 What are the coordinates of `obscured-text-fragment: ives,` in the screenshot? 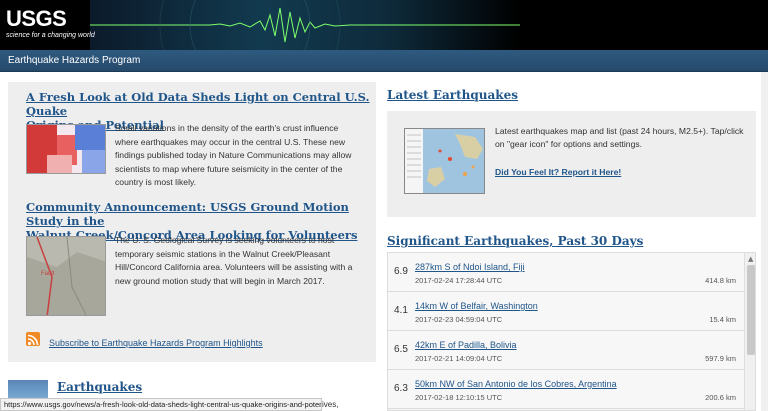 It's located at (330, 404).